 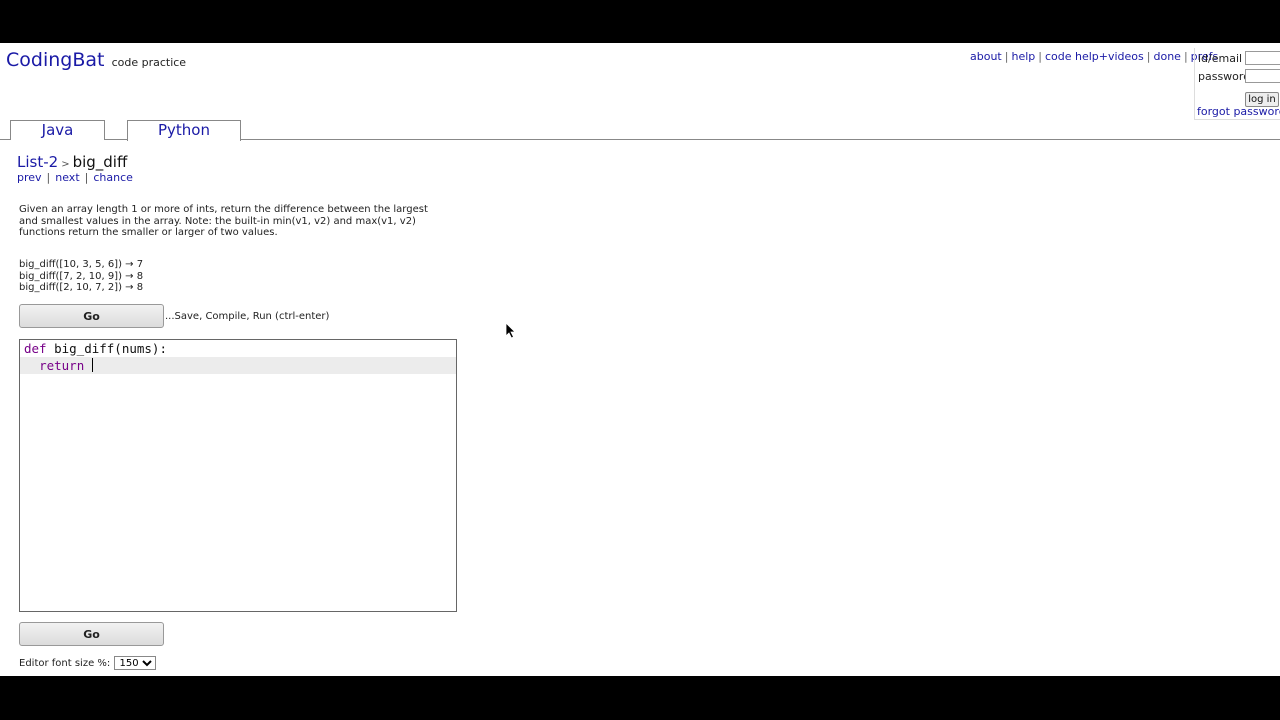 I want to click on keyword: return, so click(x=62, y=365).